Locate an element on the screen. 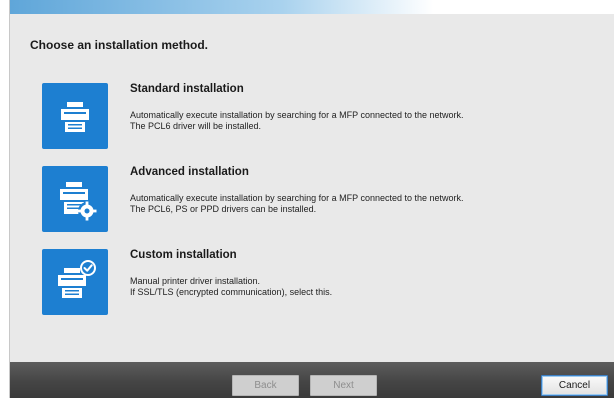  option-title: Advanced installation is located at coordinates (189, 172).